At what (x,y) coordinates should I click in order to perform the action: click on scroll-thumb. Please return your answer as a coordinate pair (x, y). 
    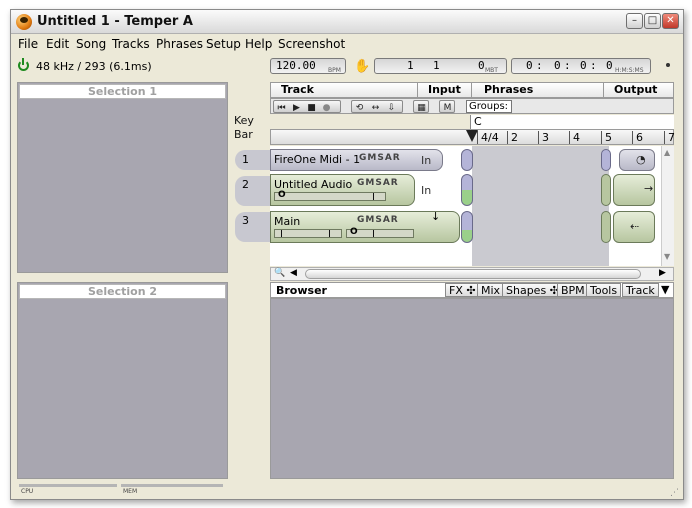
    Looking at the image, I should click on (473, 274).